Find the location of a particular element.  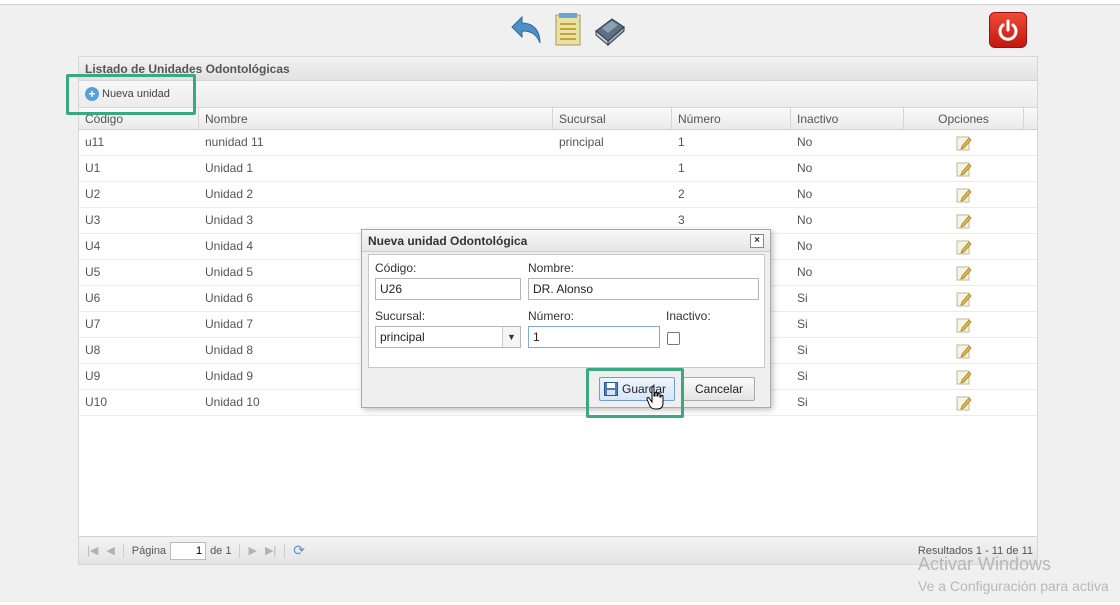

numero-input is located at coordinates (594, 337).